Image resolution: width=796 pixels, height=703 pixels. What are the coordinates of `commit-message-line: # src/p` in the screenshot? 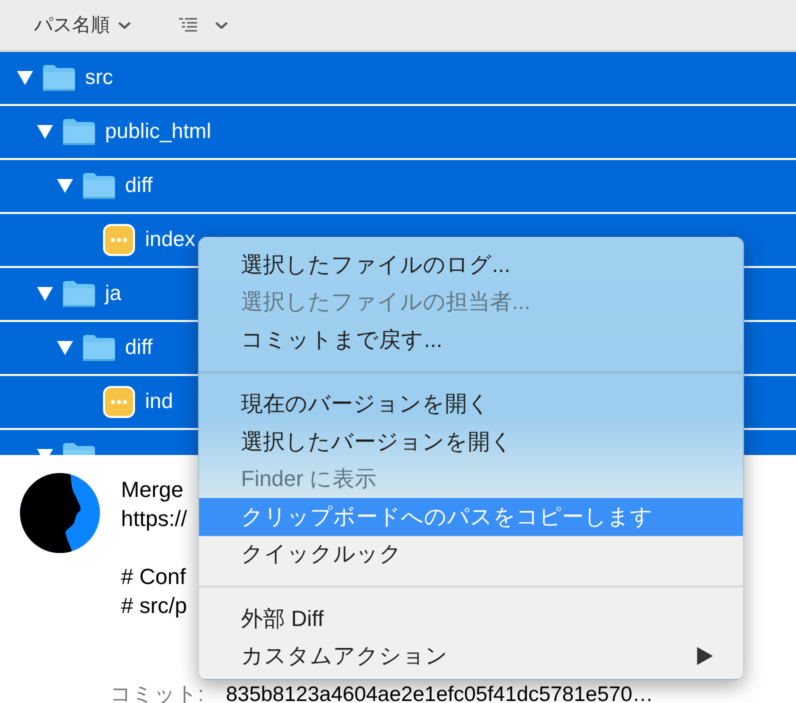 It's located at (154, 606).